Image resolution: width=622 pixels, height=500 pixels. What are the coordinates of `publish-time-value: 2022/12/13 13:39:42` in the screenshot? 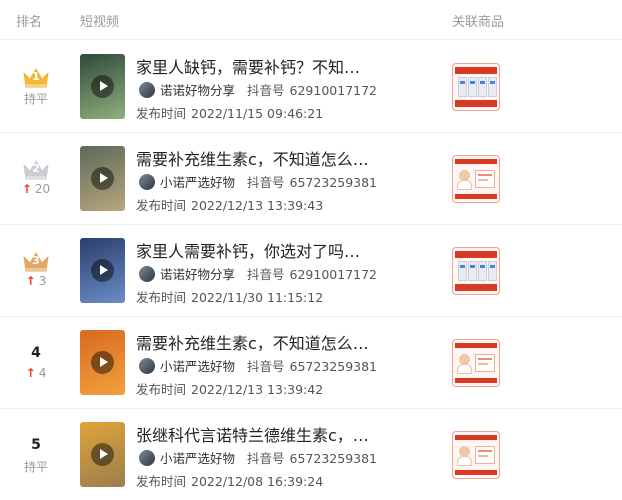 It's located at (257, 389).